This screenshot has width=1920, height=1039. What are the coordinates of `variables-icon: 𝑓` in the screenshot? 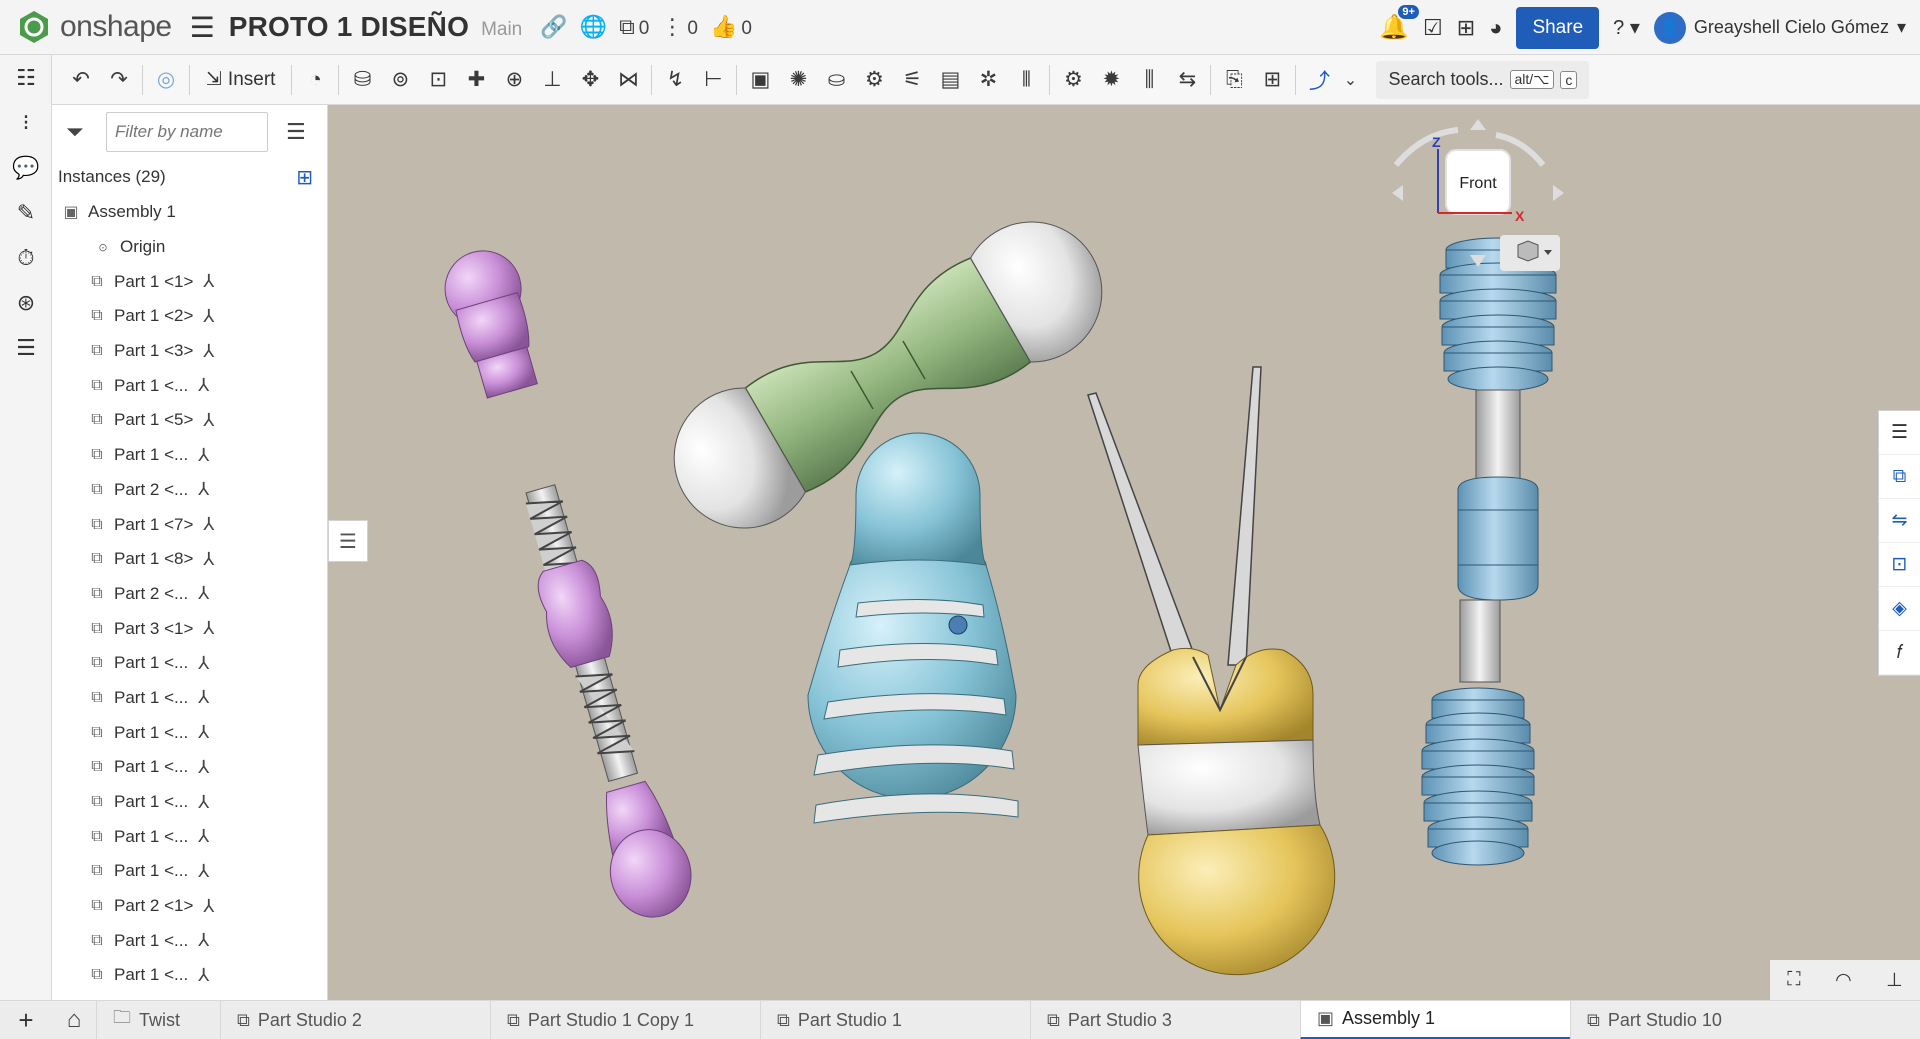 It's located at (1899, 653).